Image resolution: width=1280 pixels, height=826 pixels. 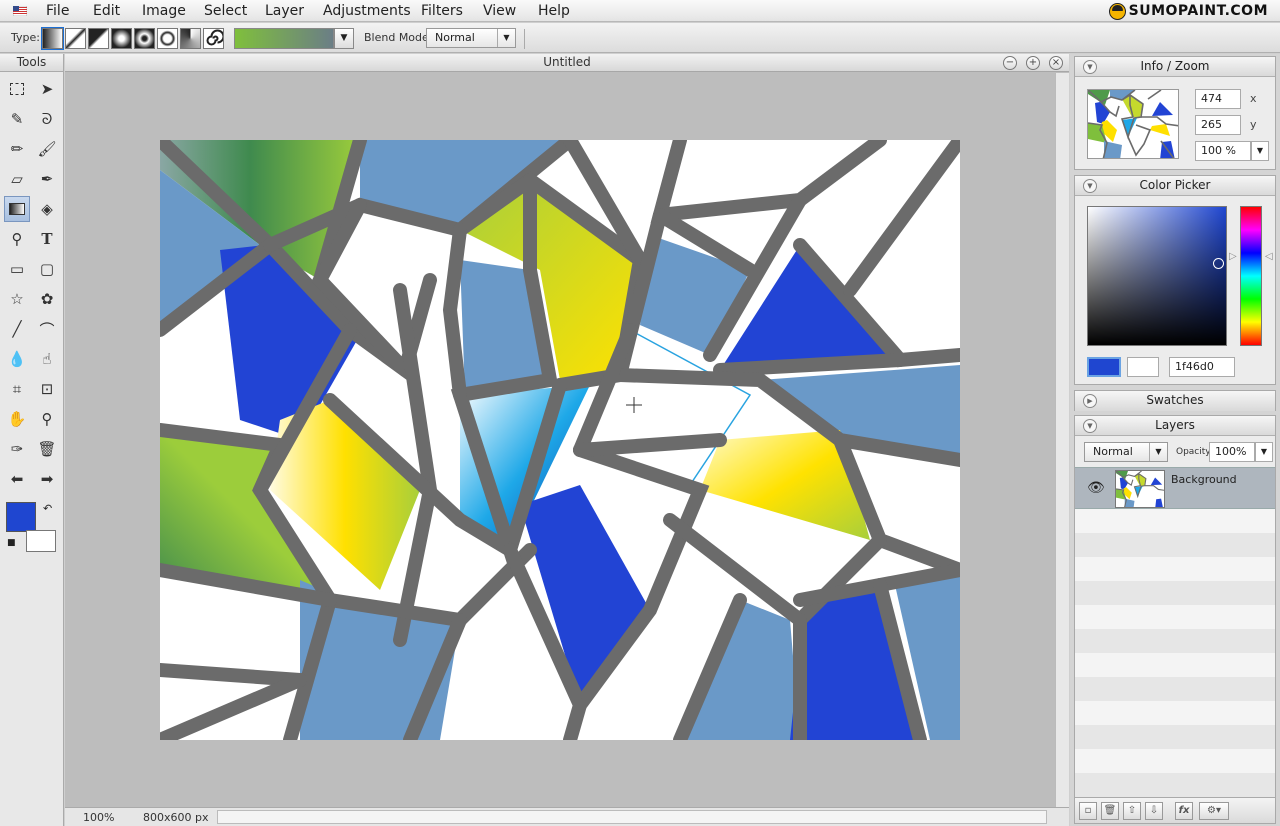 What do you see at coordinates (1223, 151) in the screenshot?
I see `zoom-field: 100 %` at bounding box center [1223, 151].